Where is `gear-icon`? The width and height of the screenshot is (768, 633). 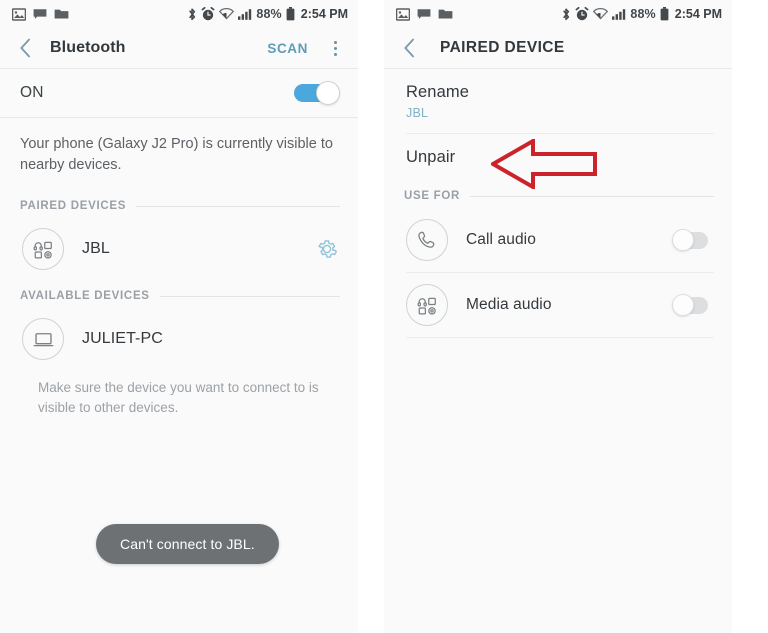 gear-icon is located at coordinates (327, 249).